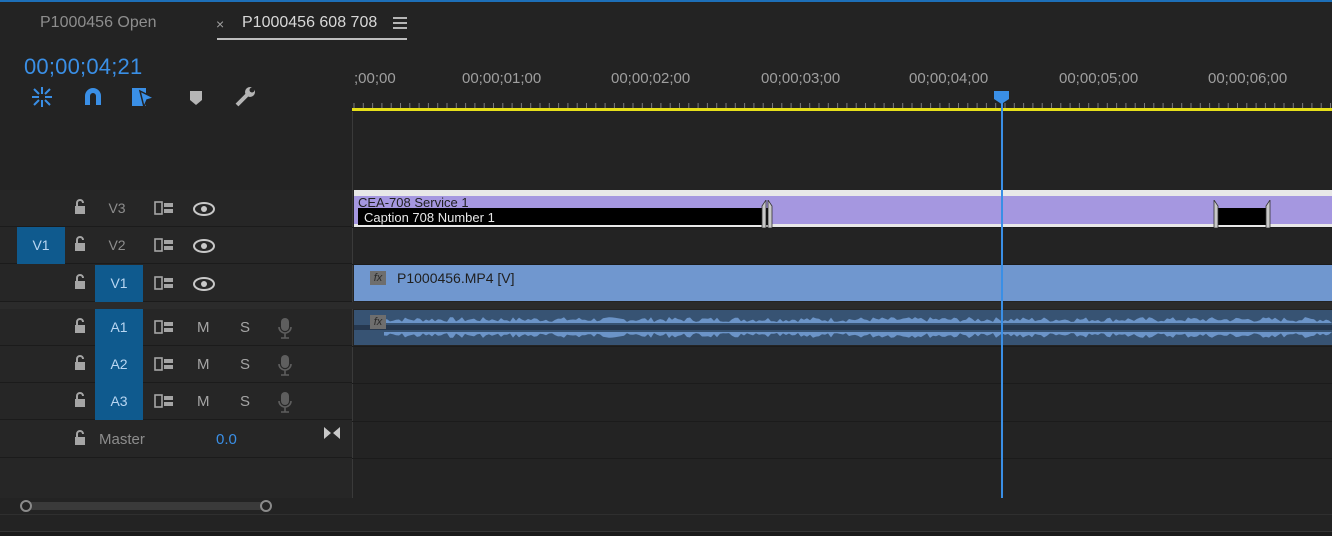 The image size is (1332, 536). What do you see at coordinates (842, 105) in the screenshot?
I see `ruler-ticks` at bounding box center [842, 105].